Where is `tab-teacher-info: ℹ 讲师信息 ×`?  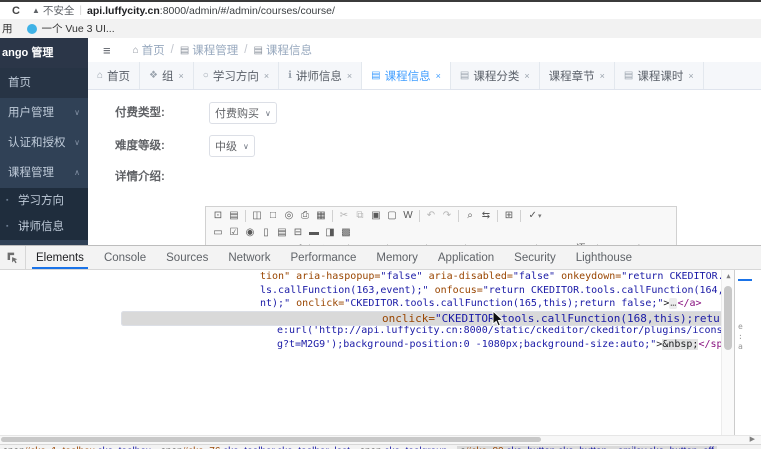
tab-teacher-info: ℹ 讲师信息 × is located at coordinates (321, 75).